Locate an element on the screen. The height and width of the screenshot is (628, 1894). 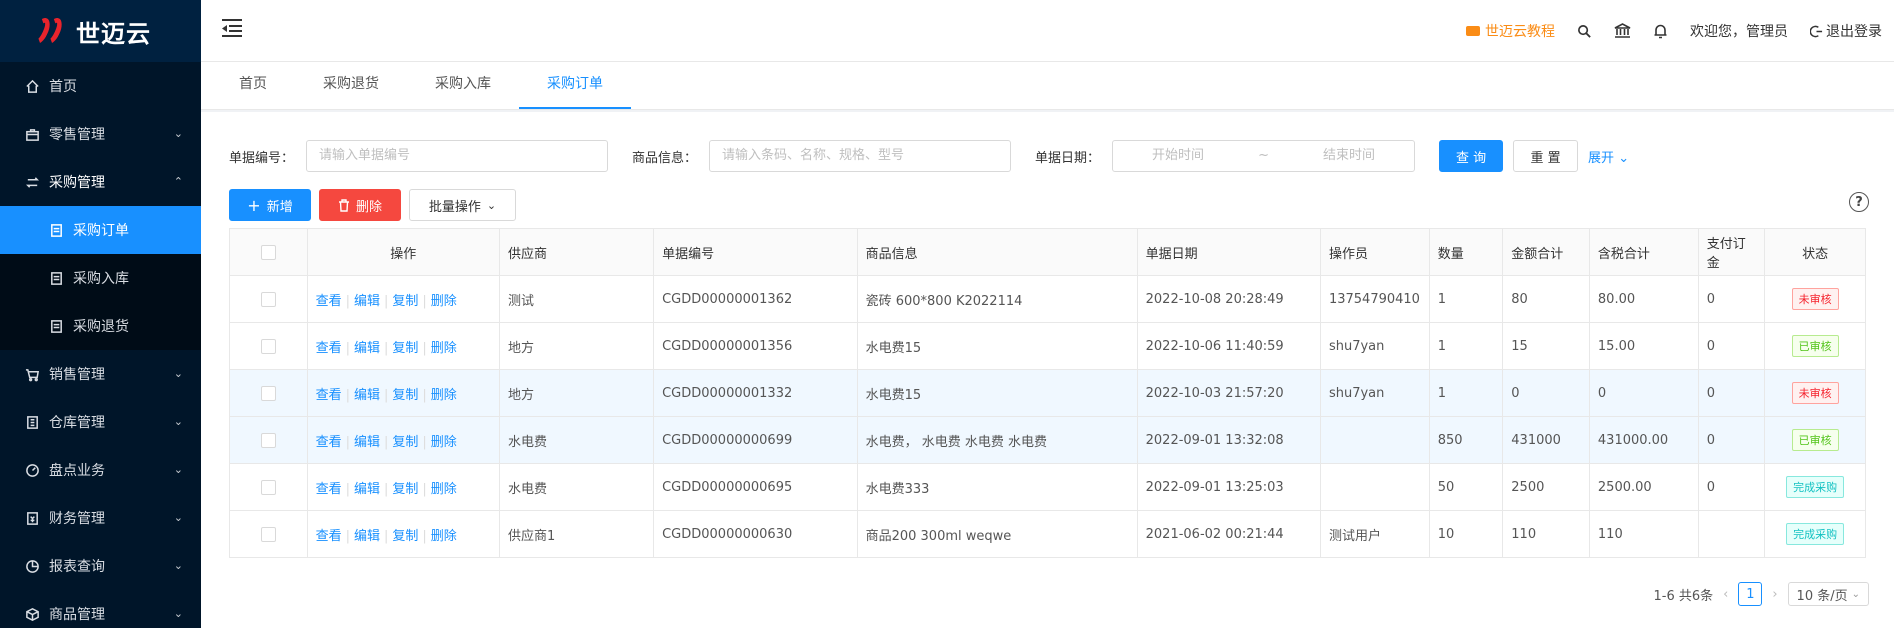
row-actions: 查看 | 编辑 | 复制 | 删除 is located at coordinates (403, 534).